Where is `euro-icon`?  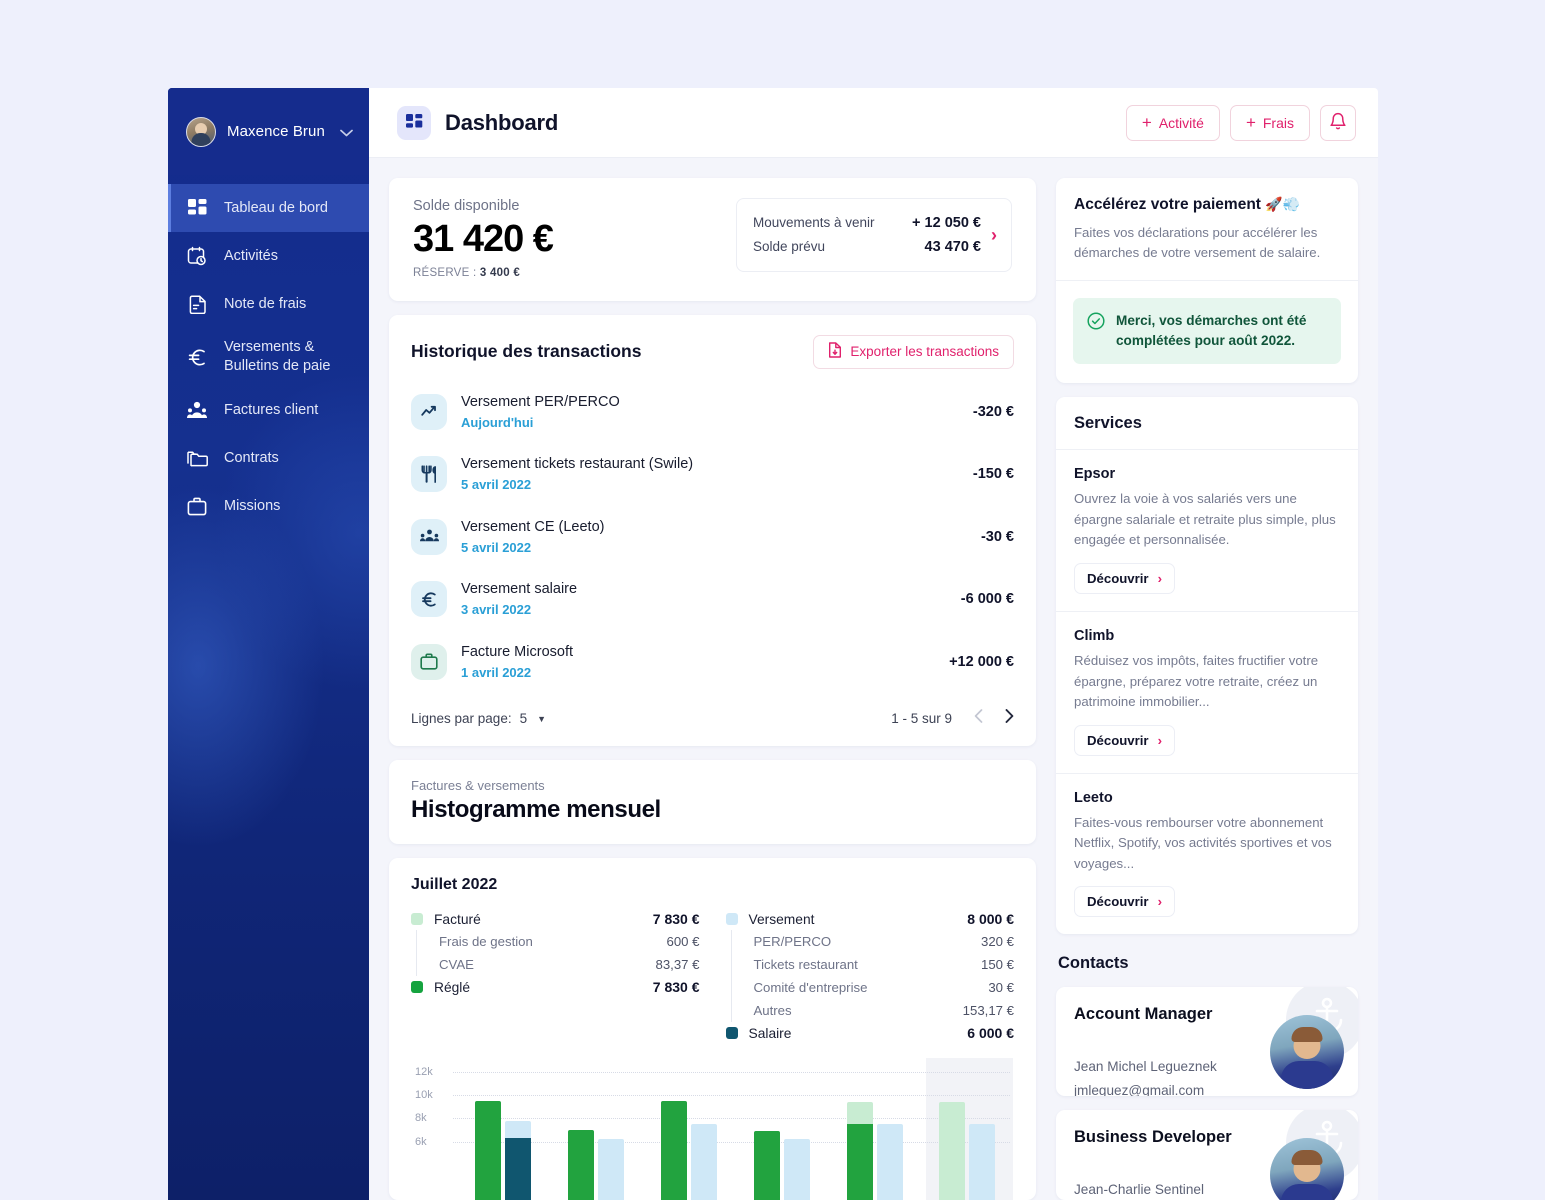
euro-icon is located at coordinates (197, 357).